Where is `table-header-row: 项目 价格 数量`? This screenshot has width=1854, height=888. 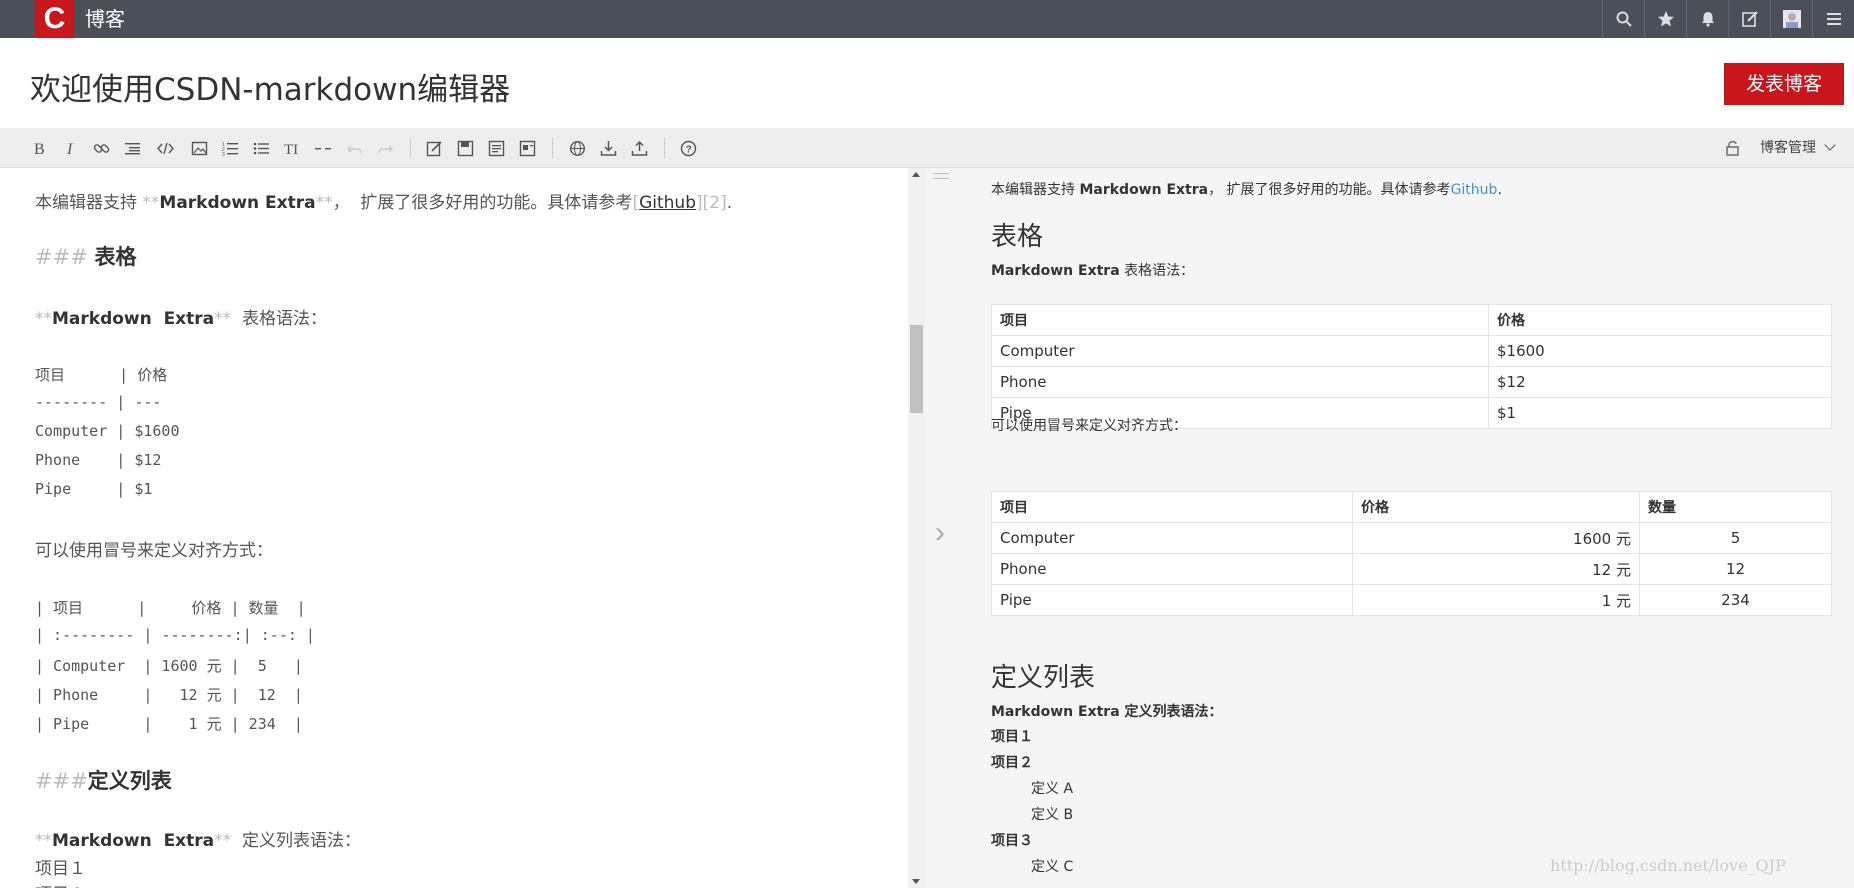 table-header-row: 项目 价格 数量 is located at coordinates (1411, 507).